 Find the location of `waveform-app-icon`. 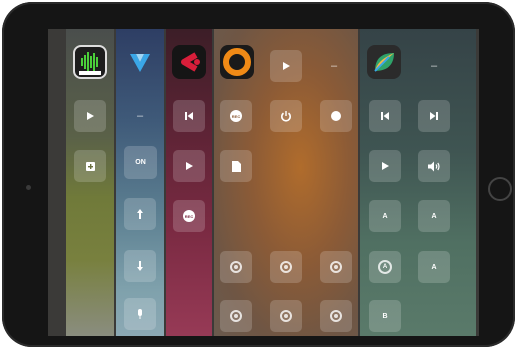

waveform-app-icon is located at coordinates (90, 62).